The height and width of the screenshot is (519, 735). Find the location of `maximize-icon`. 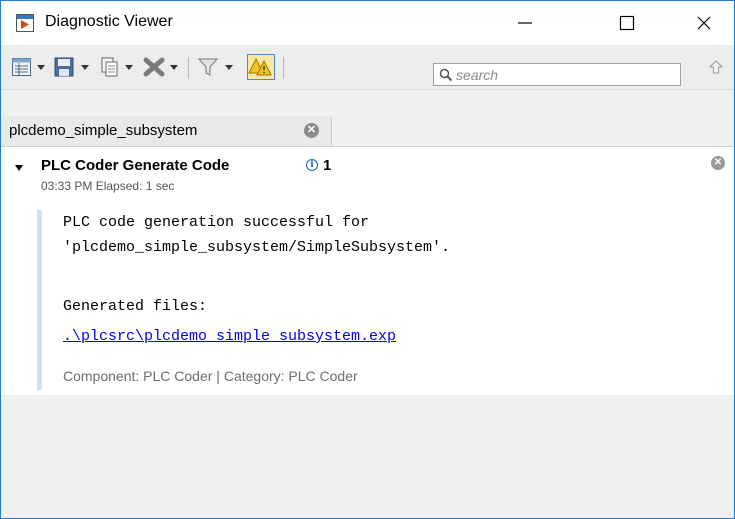

maximize-icon is located at coordinates (627, 23).